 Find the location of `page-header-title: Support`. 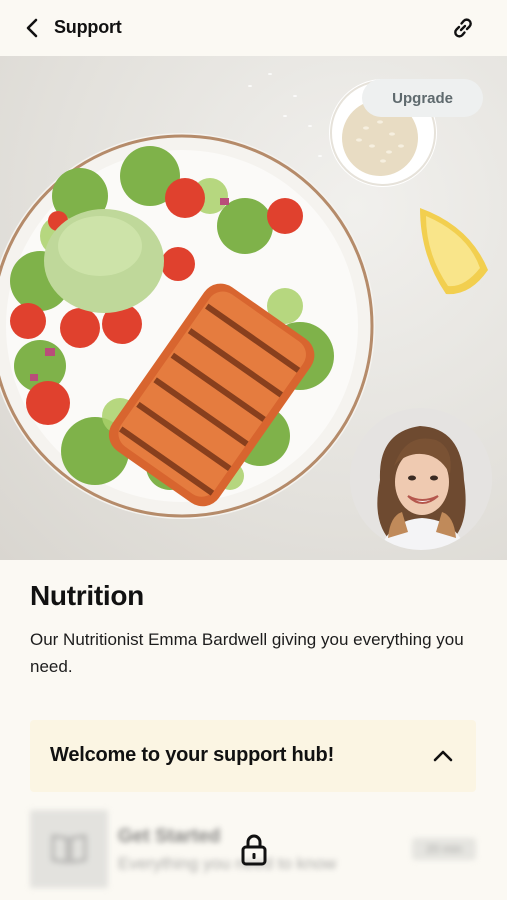

page-header-title: Support is located at coordinates (88, 27).